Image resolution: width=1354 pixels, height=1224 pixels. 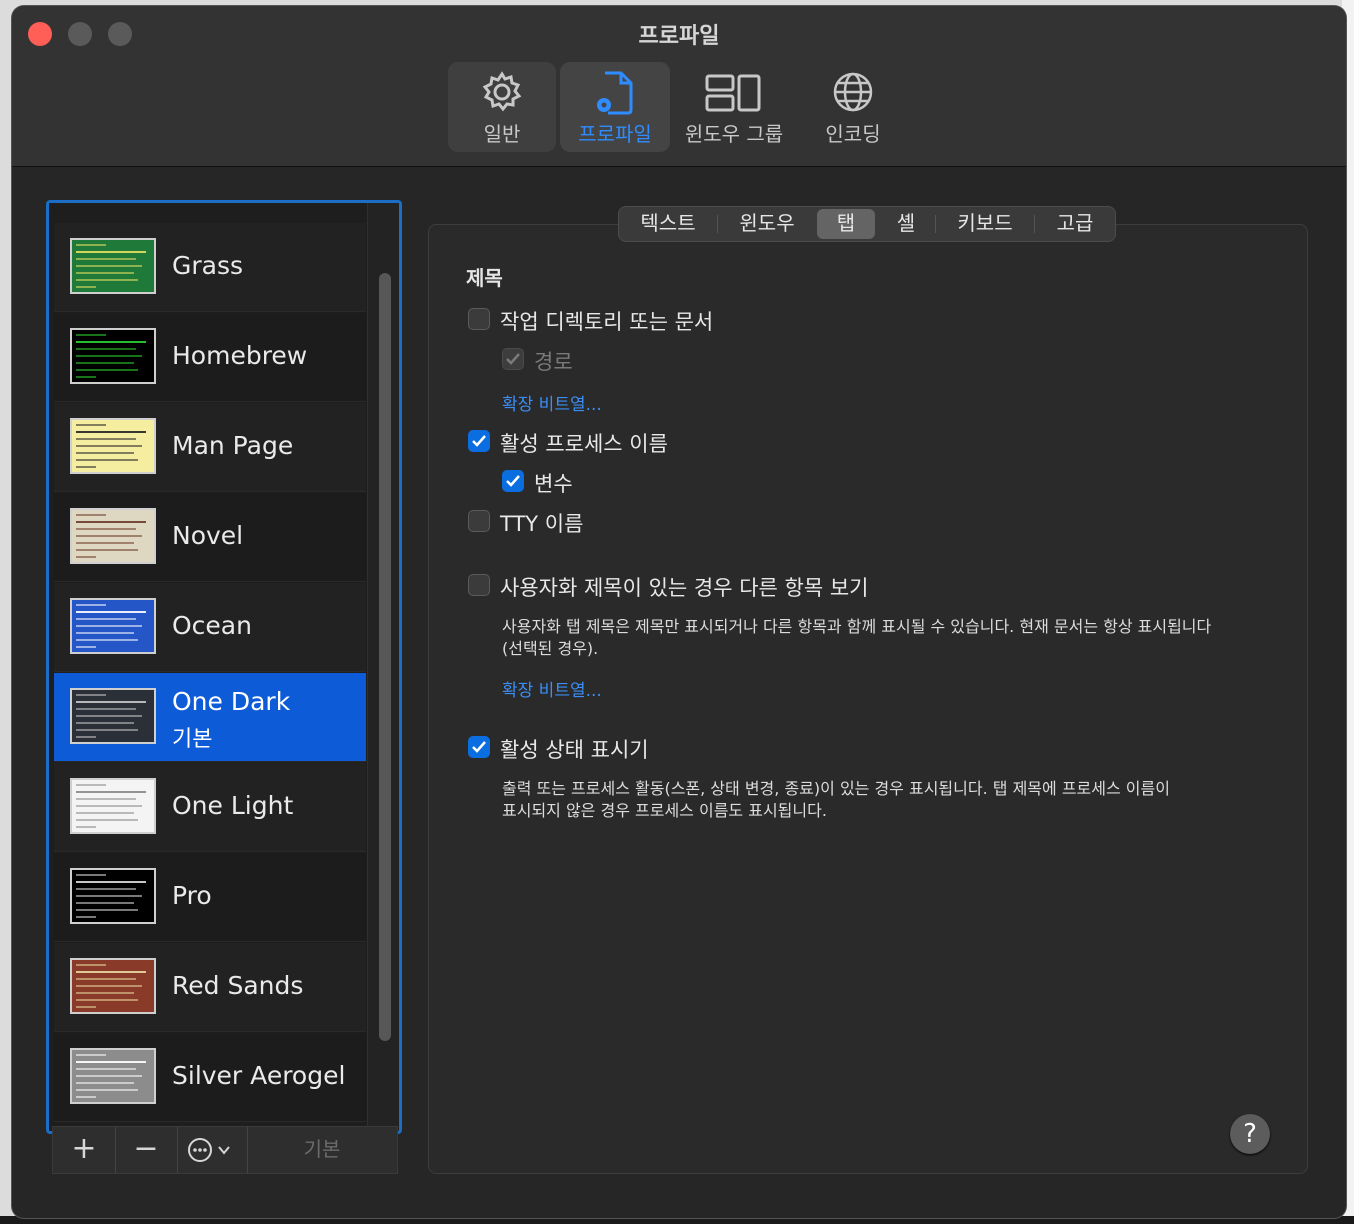 I want to click on toolbar-encoding-label: 인코딩, so click(x=853, y=134).